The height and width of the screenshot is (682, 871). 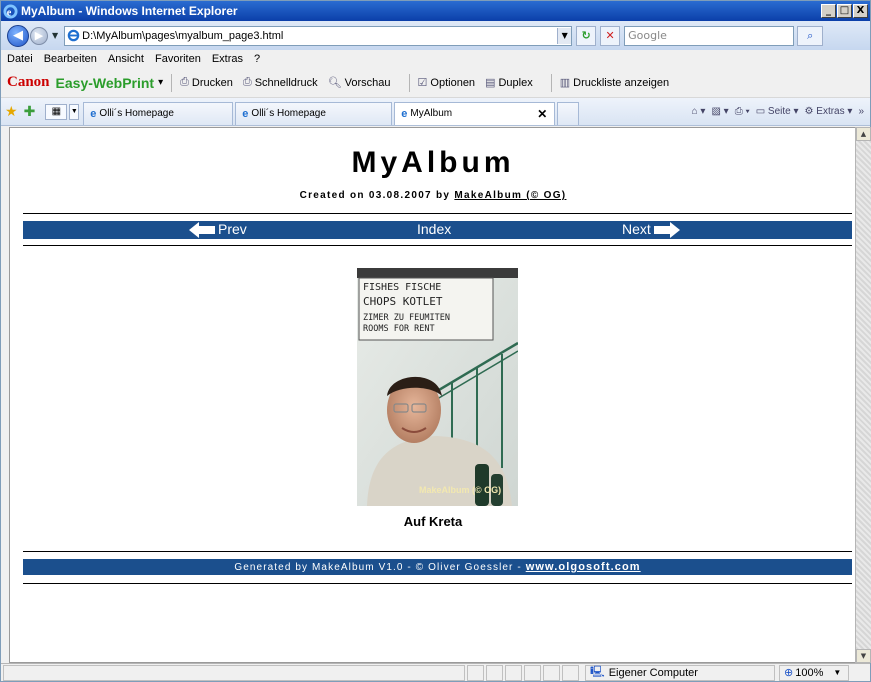 What do you see at coordinates (809, 672) in the screenshot?
I see `zoom-level: 100%` at bounding box center [809, 672].